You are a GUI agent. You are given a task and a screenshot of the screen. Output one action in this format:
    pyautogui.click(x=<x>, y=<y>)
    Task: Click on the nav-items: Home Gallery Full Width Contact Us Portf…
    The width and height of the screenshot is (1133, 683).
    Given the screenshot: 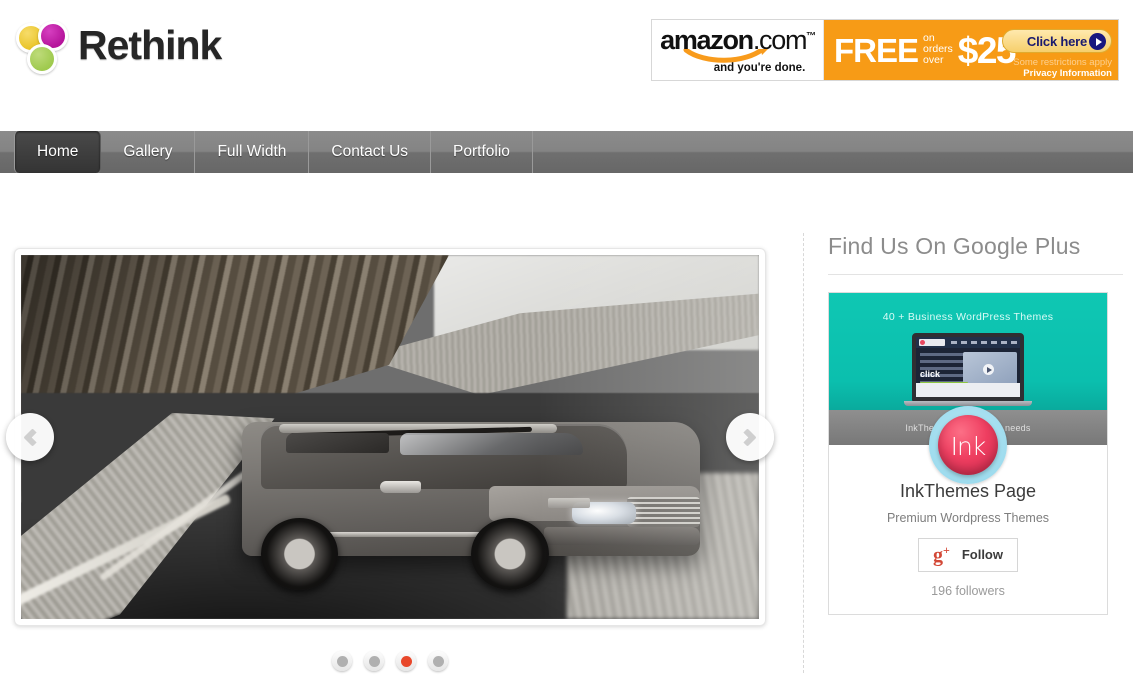 What is the action you would take?
    pyautogui.click(x=273, y=152)
    